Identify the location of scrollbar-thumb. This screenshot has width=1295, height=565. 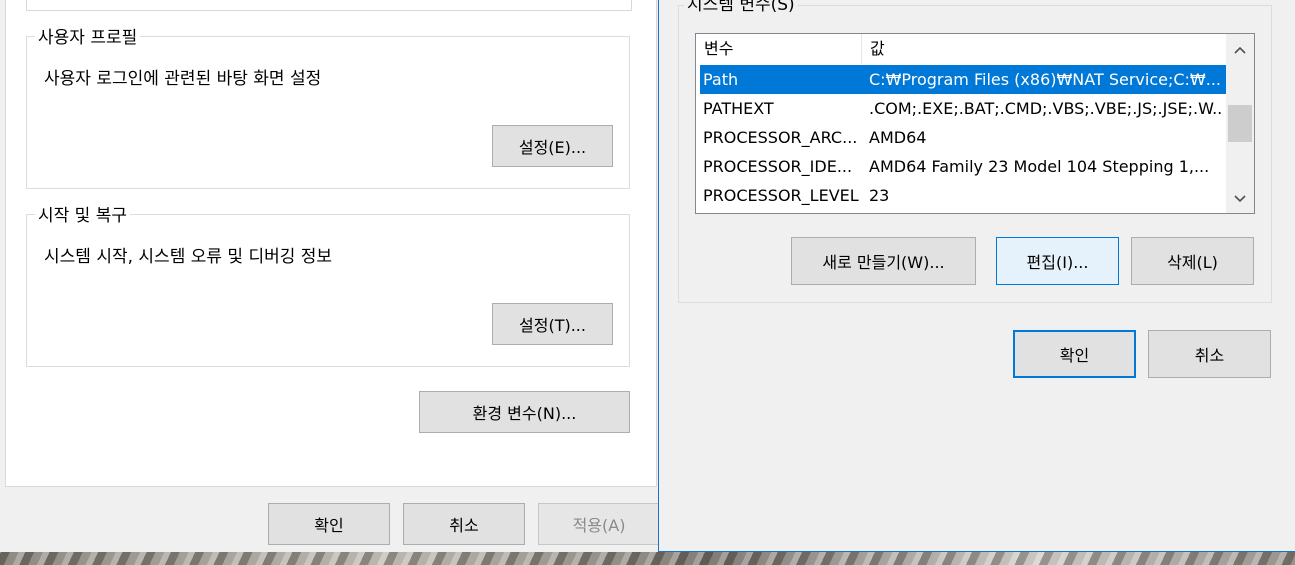
(1240, 123).